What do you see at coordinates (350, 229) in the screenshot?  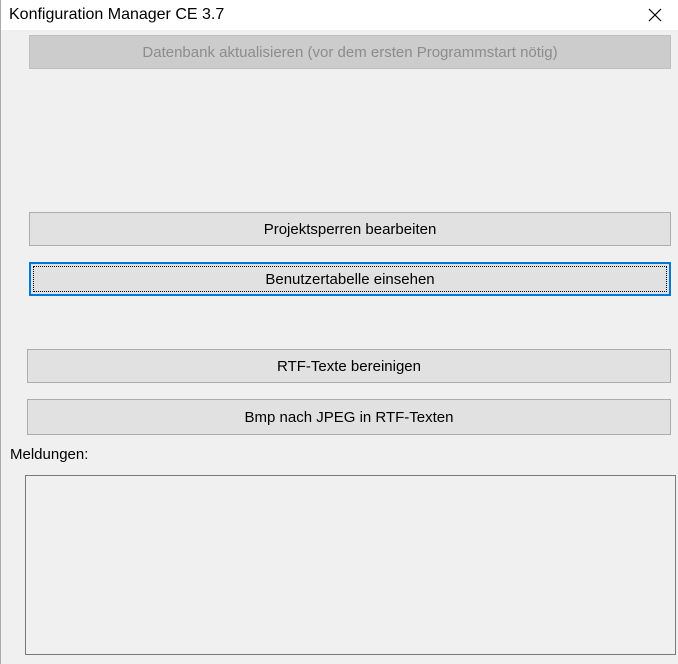 I see `edit-project-locks-button: Projektsperren bearbeiten` at bounding box center [350, 229].